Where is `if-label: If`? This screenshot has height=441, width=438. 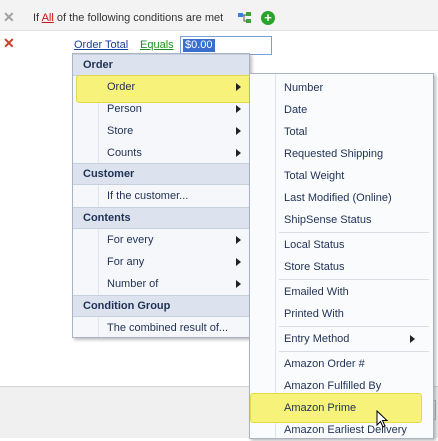
if-label: If is located at coordinates (36, 18).